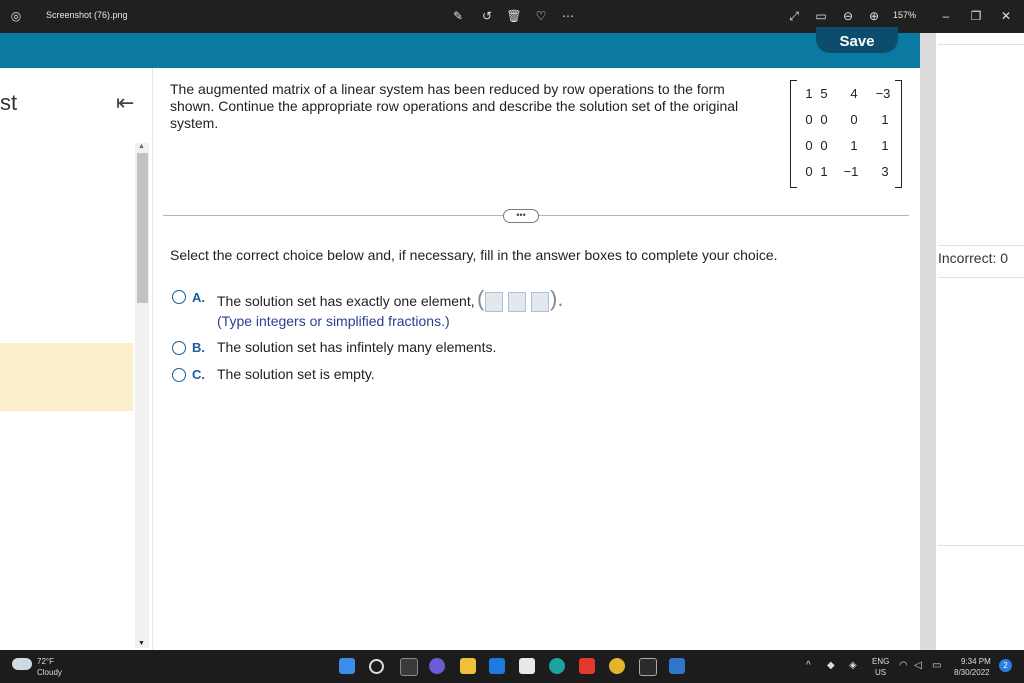 This screenshot has height=683, width=1024. What do you see at coordinates (928, 341) in the screenshot?
I see `main-scrollbar` at bounding box center [928, 341].